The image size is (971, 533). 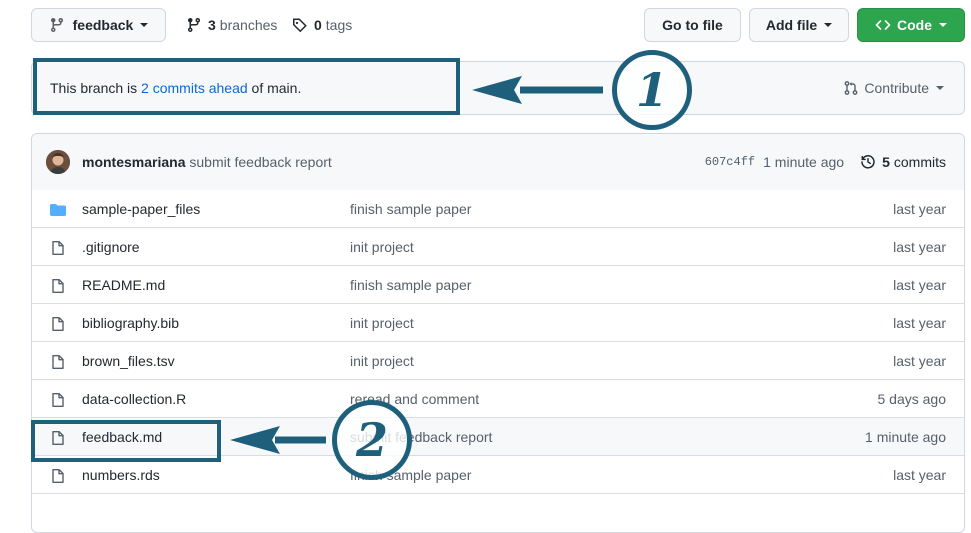 I want to click on annotation-step-label: 1, so click(x=651, y=90).